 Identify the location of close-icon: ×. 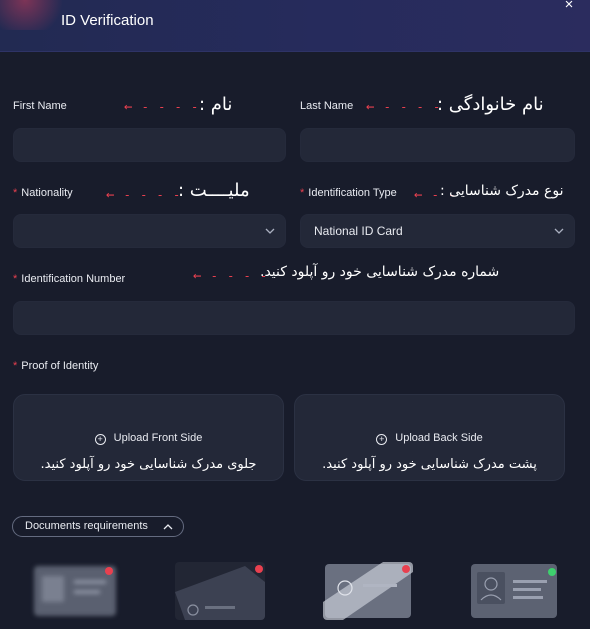
(569, 7).